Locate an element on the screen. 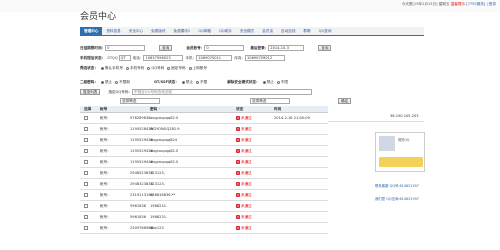 Image resolution: width=500 pixels, height=250 pixels. type-opt-0: 默认手机号 is located at coordinates (113, 67).